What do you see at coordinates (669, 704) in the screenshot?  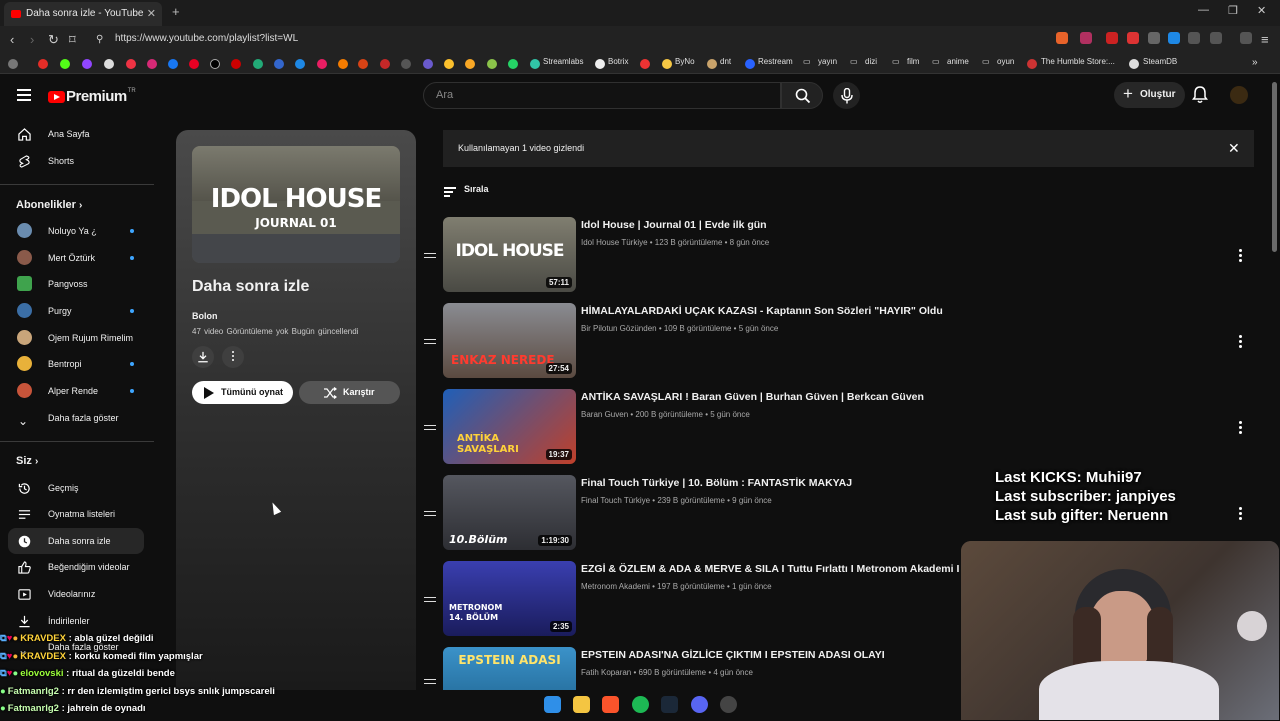 I see `steam-icon` at bounding box center [669, 704].